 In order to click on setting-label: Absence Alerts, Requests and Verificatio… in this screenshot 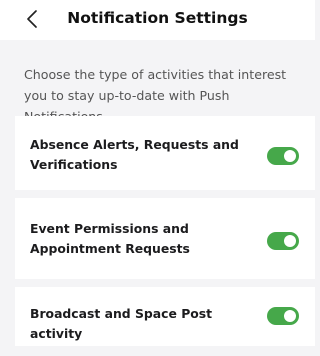, I will do `click(134, 154)`.